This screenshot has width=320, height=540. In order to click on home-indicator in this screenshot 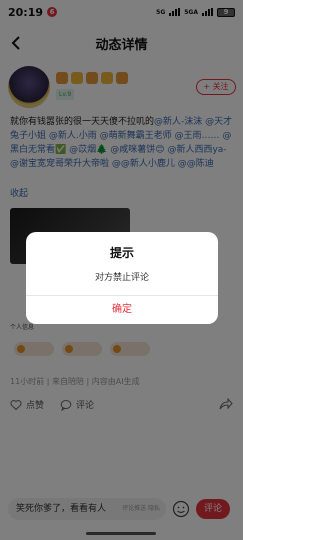, I will do `click(121, 533)`.